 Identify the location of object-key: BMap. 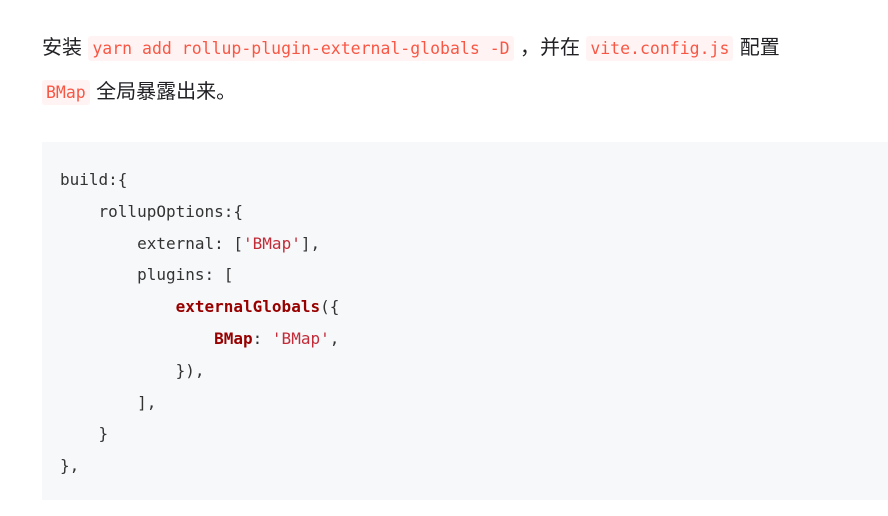
(233, 338).